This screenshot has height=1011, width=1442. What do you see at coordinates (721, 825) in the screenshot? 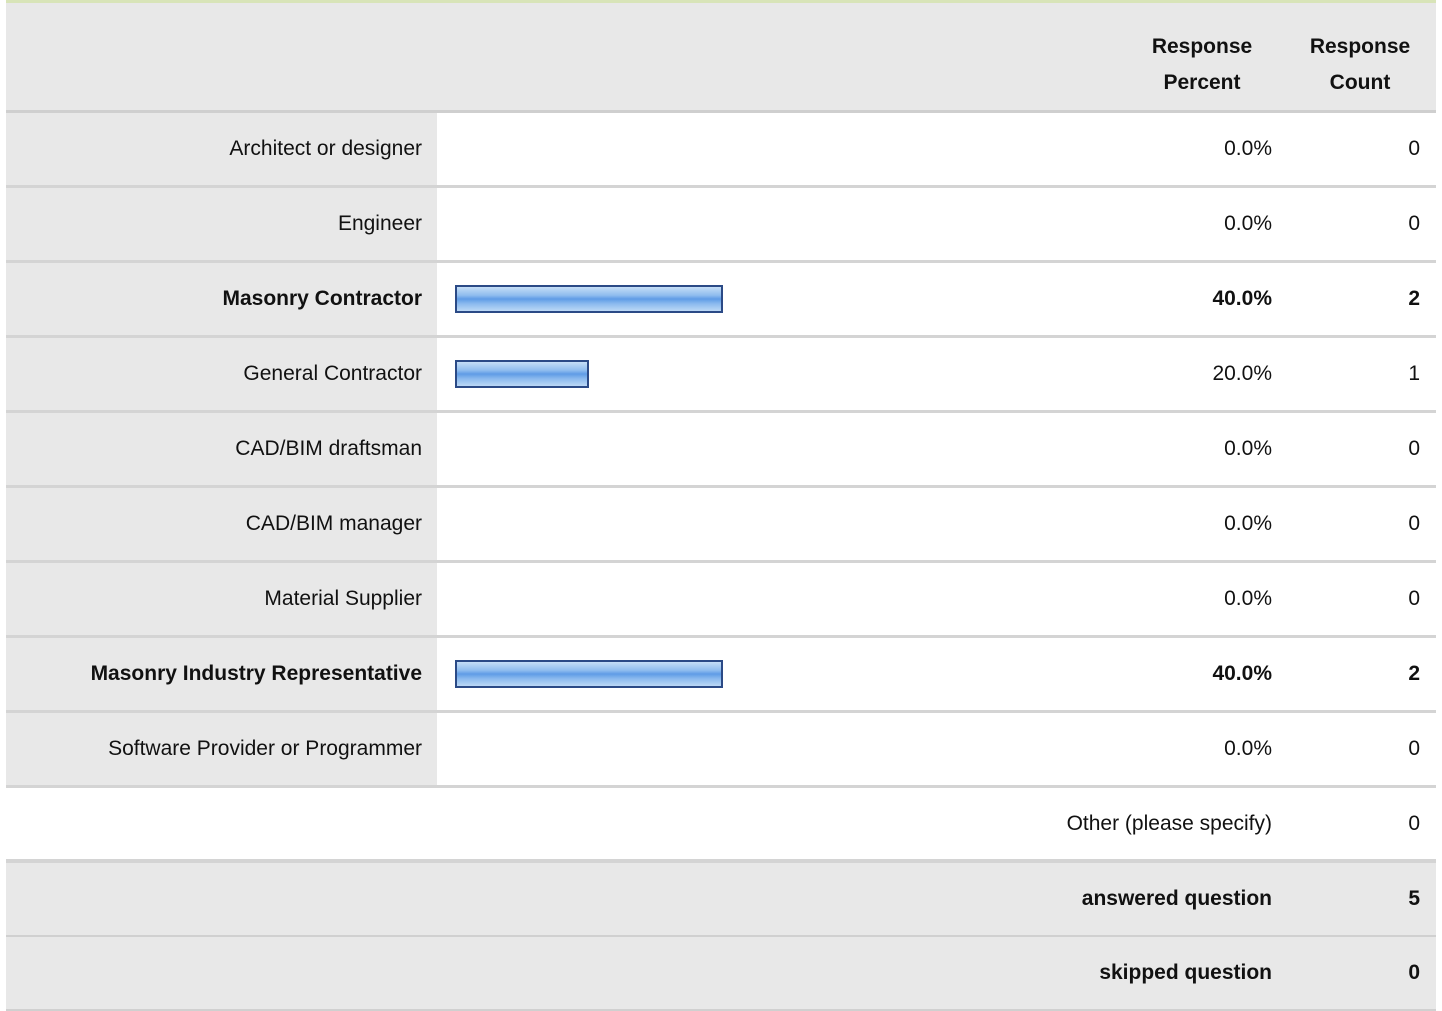
I see `other-row: Other (please specify) 0` at bounding box center [721, 825].